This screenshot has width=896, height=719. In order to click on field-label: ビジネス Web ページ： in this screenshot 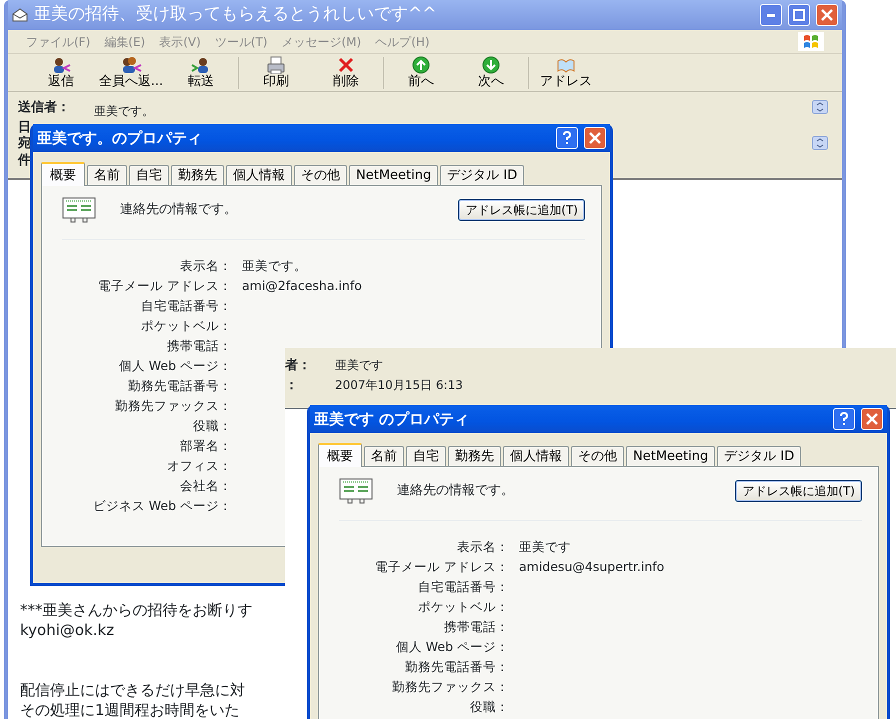, I will do `click(162, 506)`.